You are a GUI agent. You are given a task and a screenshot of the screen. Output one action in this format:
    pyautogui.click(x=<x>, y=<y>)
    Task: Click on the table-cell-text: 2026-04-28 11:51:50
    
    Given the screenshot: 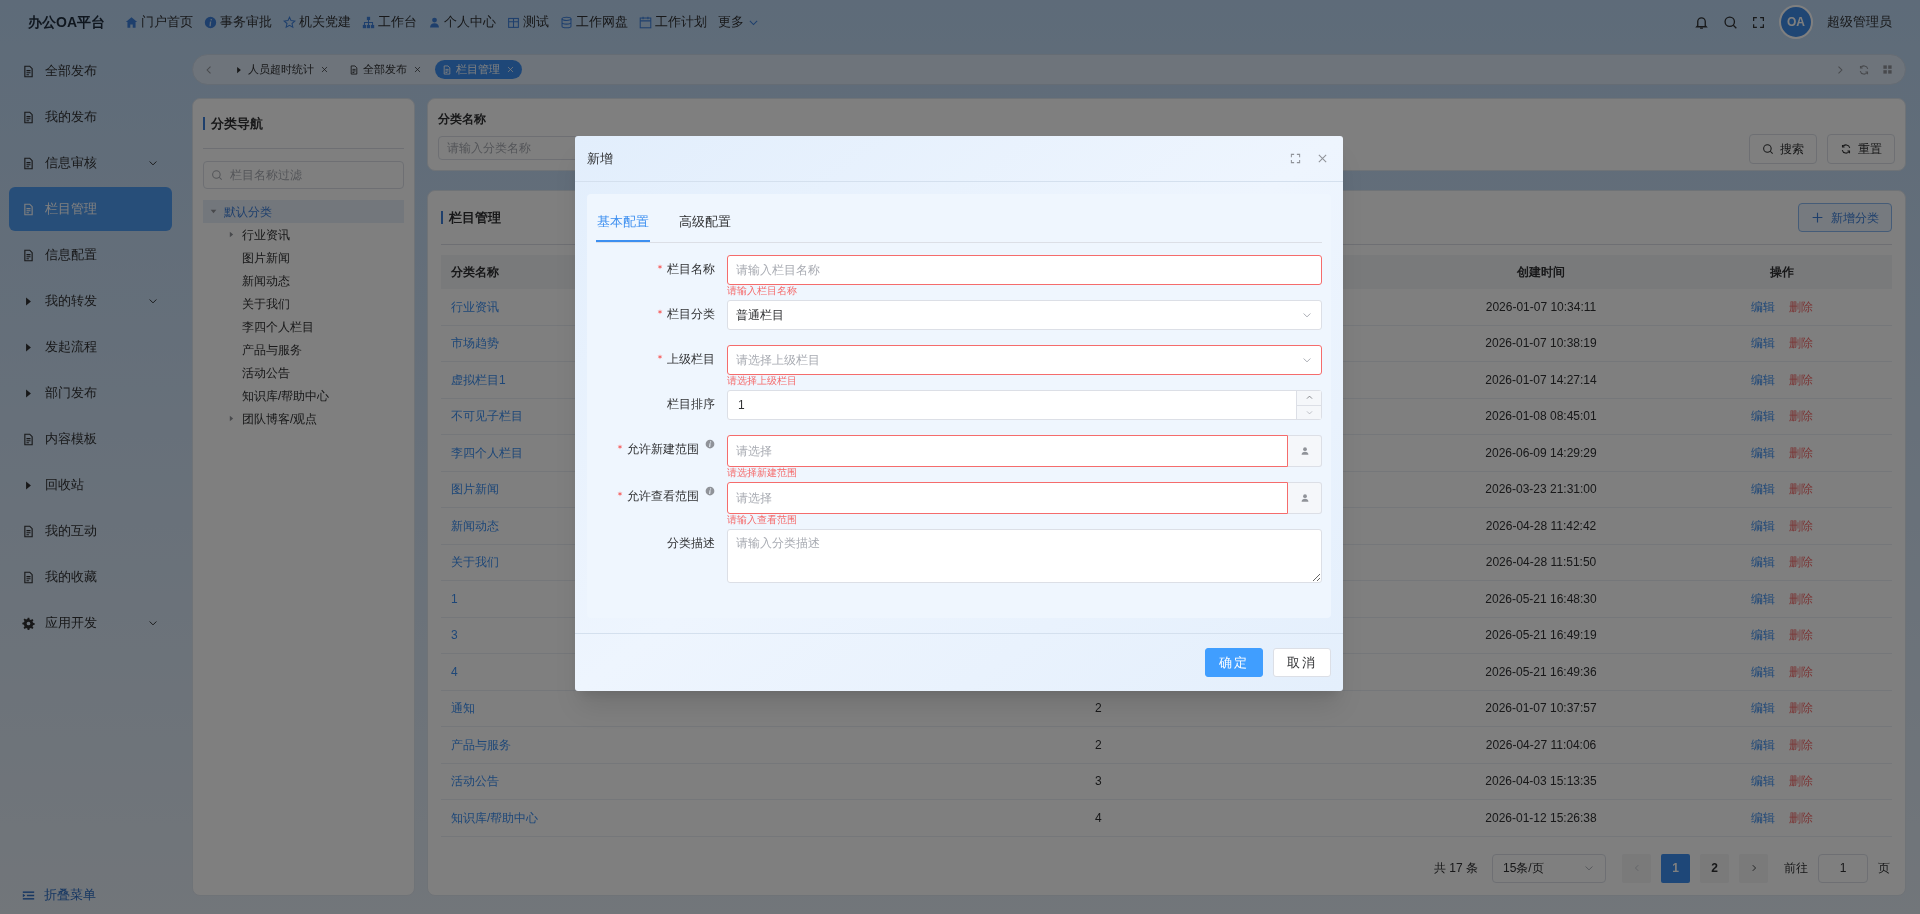 What is the action you would take?
    pyautogui.click(x=1541, y=563)
    